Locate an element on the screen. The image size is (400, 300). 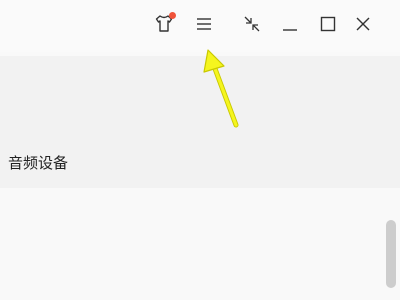
collapse-arrows-icon is located at coordinates (252, 24).